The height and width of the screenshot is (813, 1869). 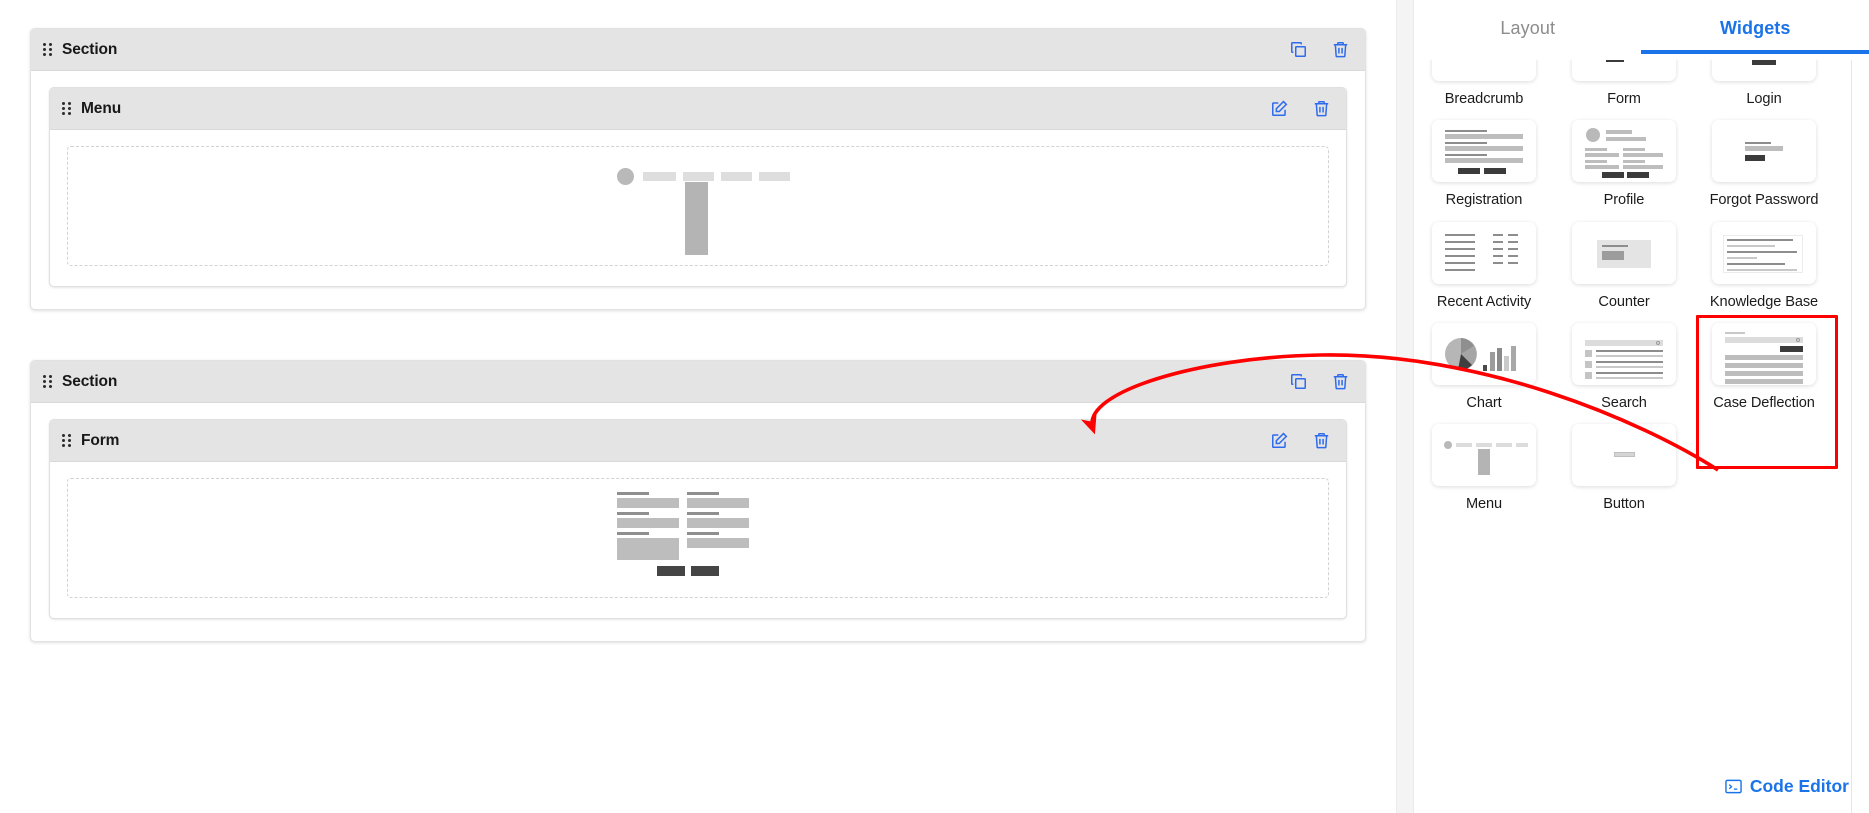 What do you see at coordinates (1624, 252) in the screenshot?
I see `counter-thumb-icon` at bounding box center [1624, 252].